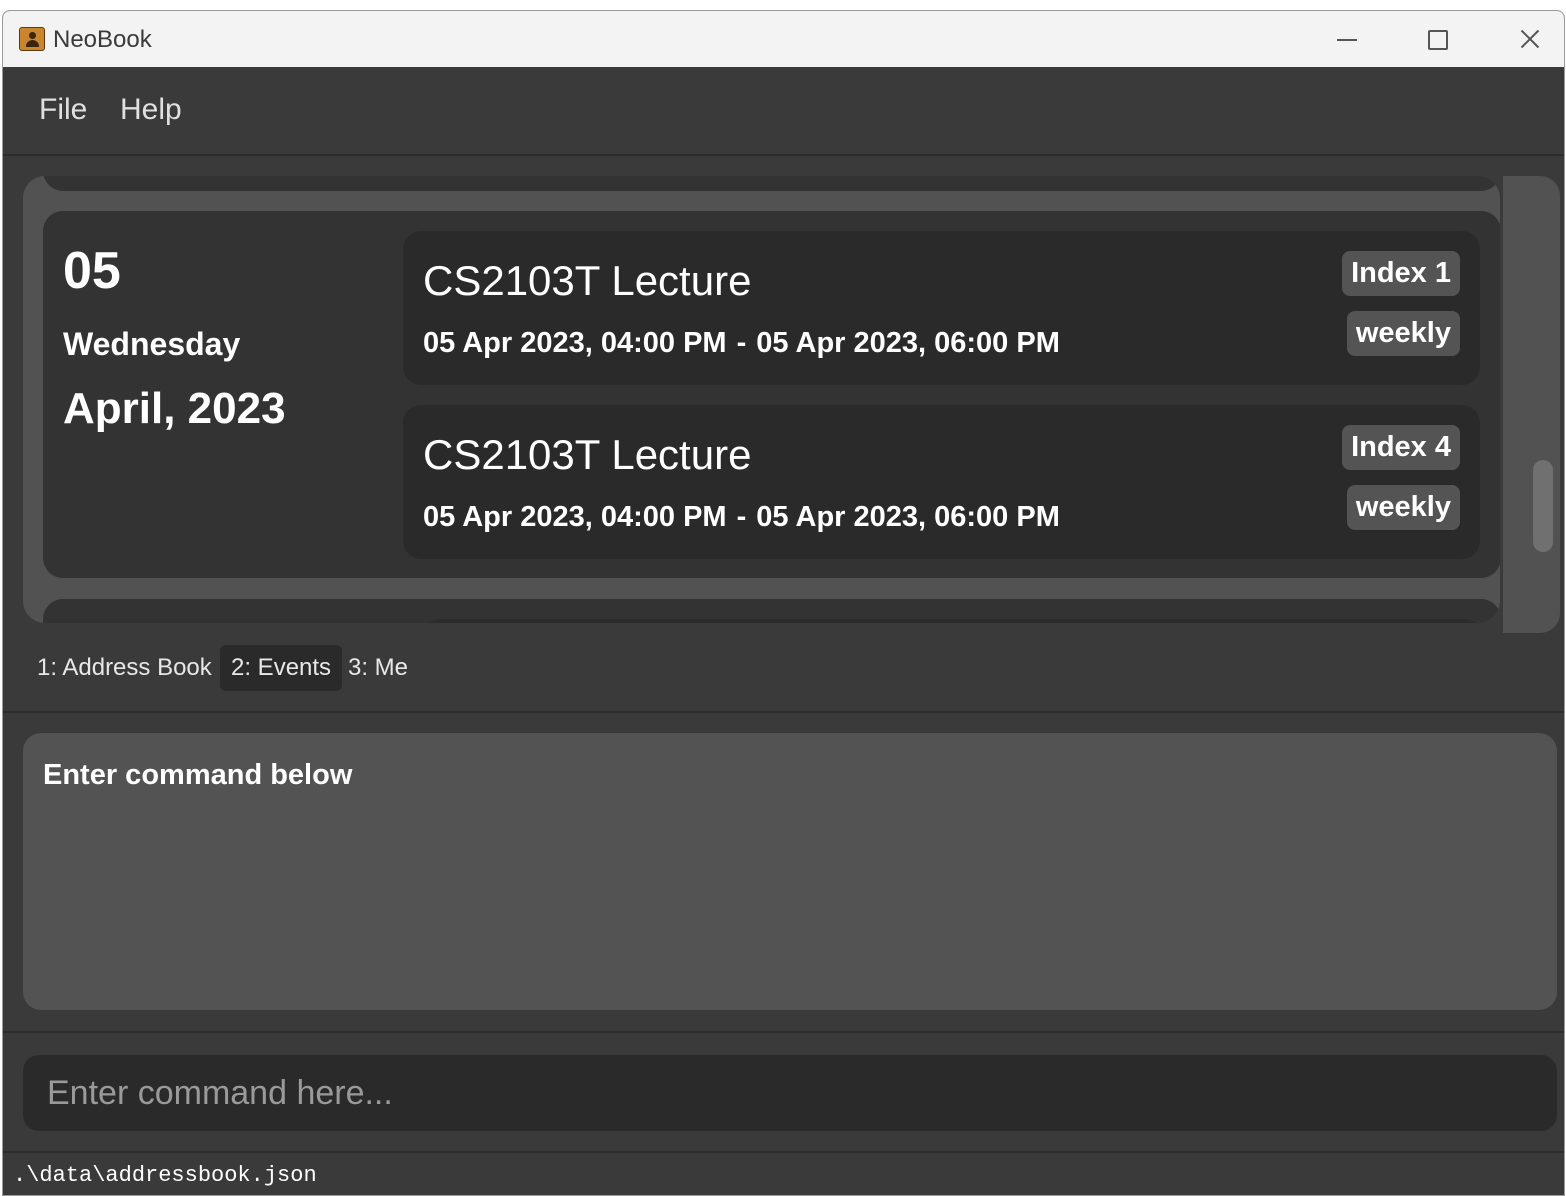 The width and height of the screenshot is (1566, 1196). Describe the element at coordinates (198, 775) in the screenshot. I see `result-message: Enter command below` at that location.